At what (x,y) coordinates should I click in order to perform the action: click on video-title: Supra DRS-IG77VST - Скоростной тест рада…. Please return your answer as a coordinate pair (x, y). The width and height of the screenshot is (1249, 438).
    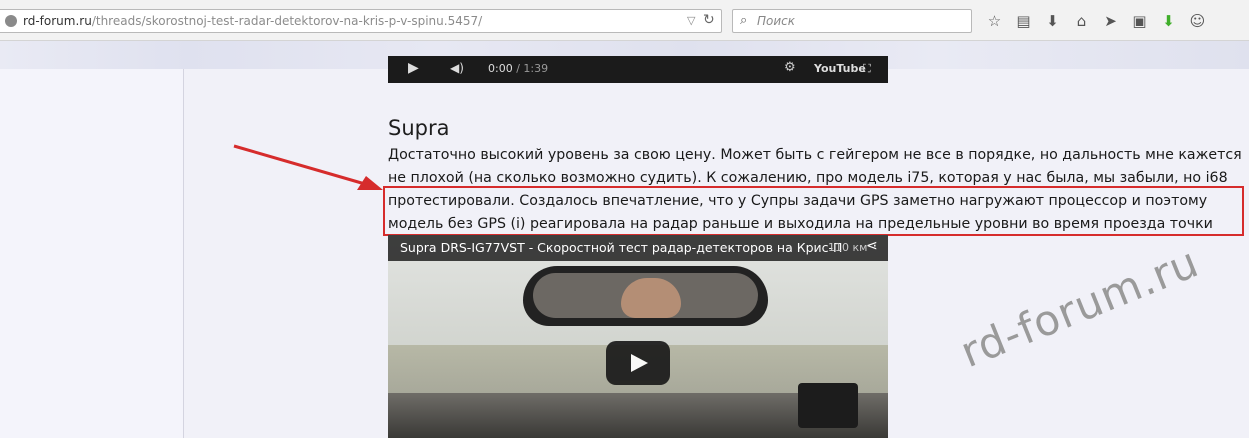
    Looking at the image, I should click on (621, 247).